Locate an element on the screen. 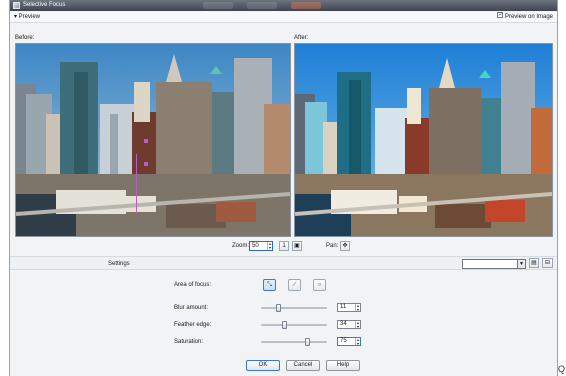 The width and height of the screenshot is (566, 376). before-label: Before: is located at coordinates (25, 38).